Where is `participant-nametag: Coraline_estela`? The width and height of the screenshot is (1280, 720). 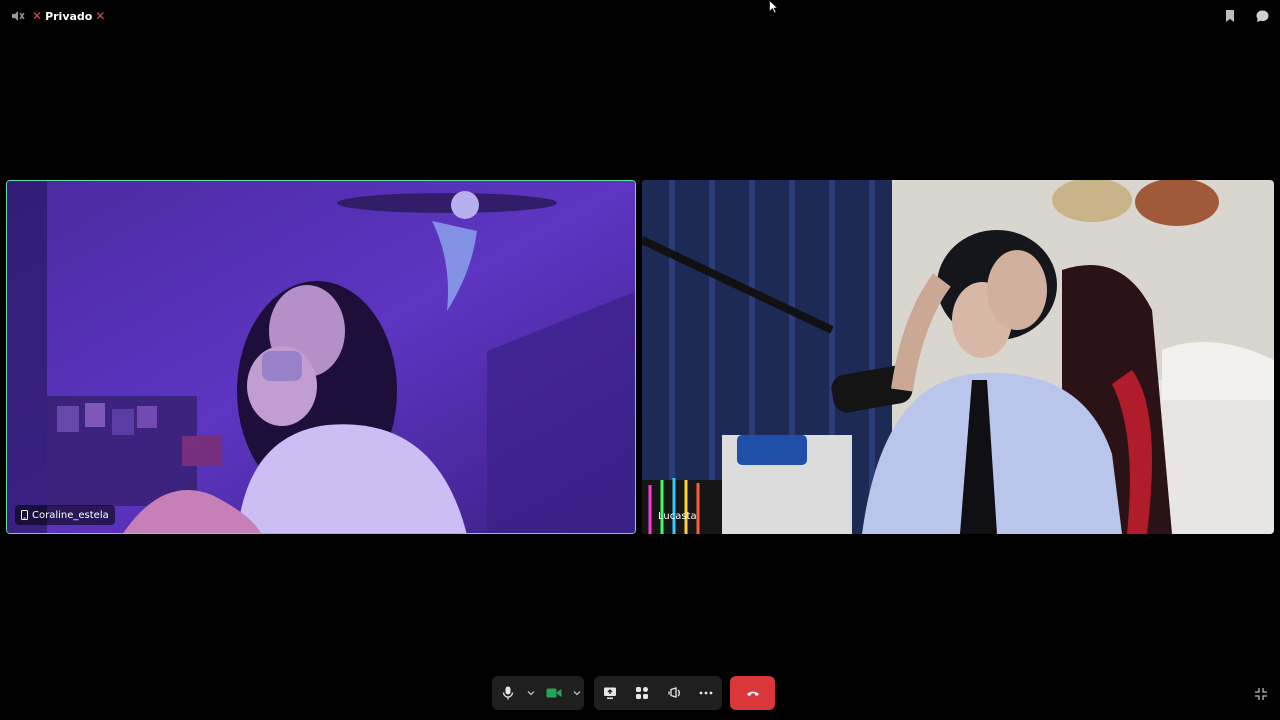
participant-nametag: Coraline_estela is located at coordinates (65, 515).